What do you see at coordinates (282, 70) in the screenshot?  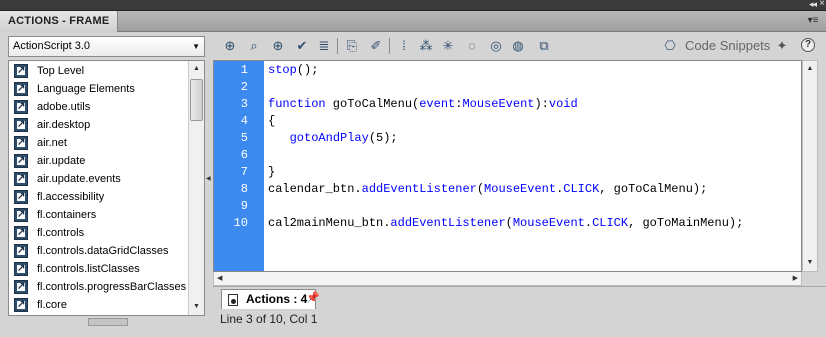 I see `code-token: stop` at bounding box center [282, 70].